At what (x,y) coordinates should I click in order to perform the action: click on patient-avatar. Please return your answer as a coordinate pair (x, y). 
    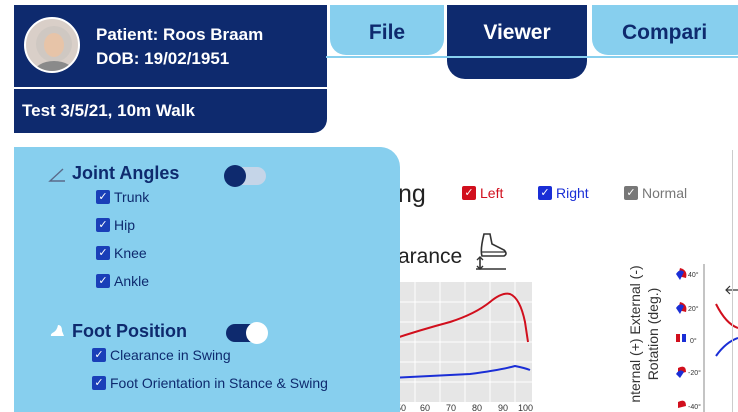
    Looking at the image, I should click on (52, 45).